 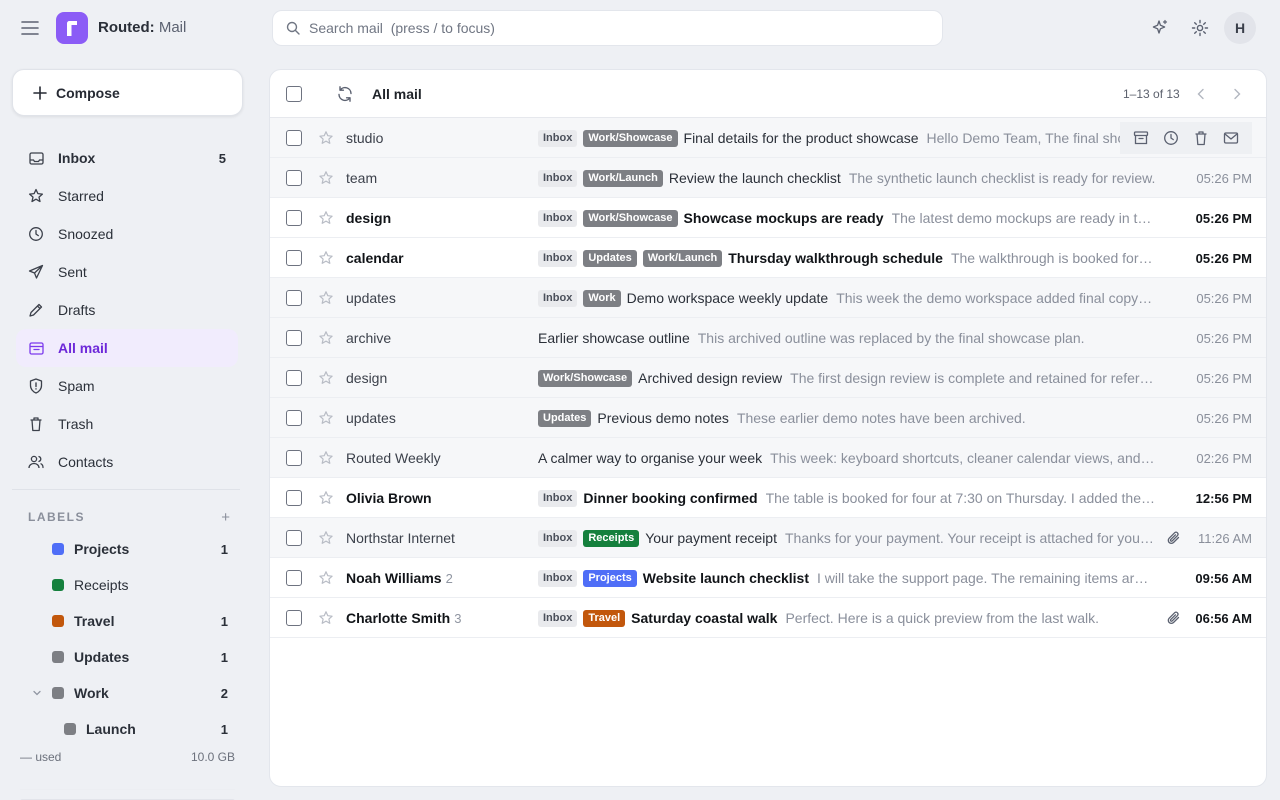 I want to click on sidebar-item-trash: Trash, so click(x=127, y=424).